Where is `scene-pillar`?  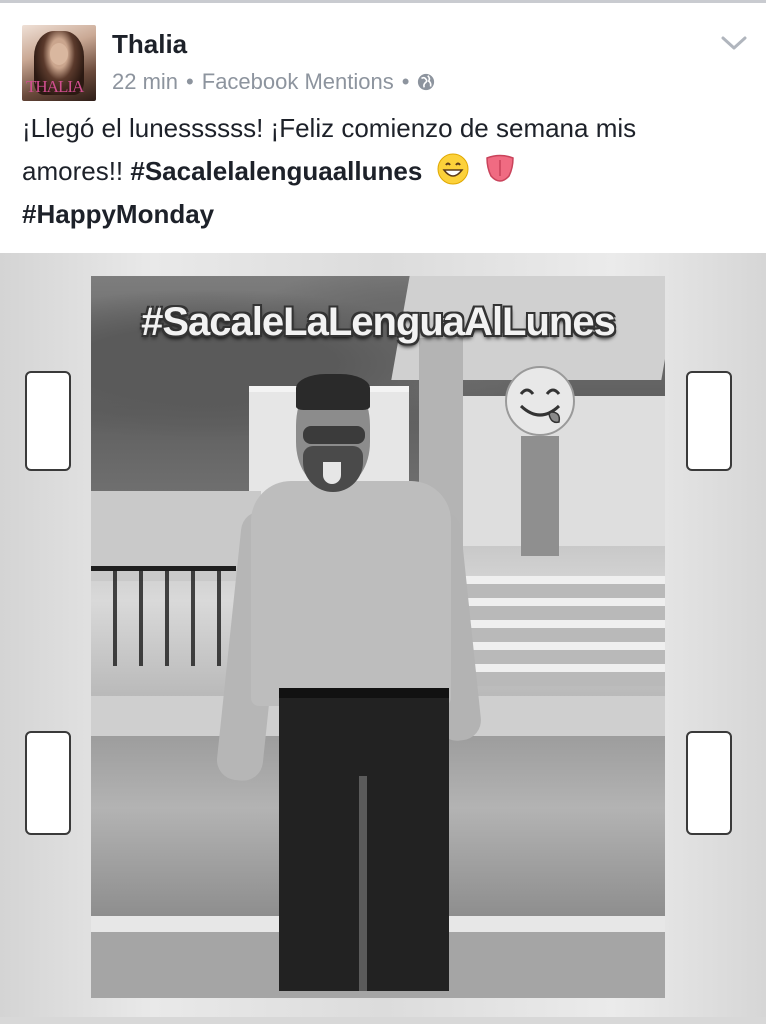
scene-pillar is located at coordinates (540, 496).